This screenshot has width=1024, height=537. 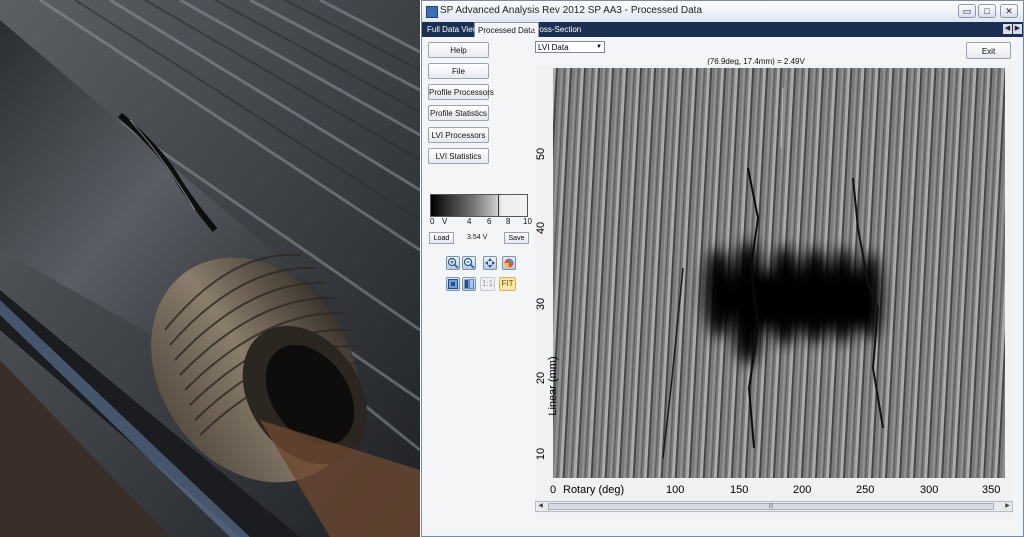 I want to click on dataset-select-value: LVI Data, so click(x=553, y=47).